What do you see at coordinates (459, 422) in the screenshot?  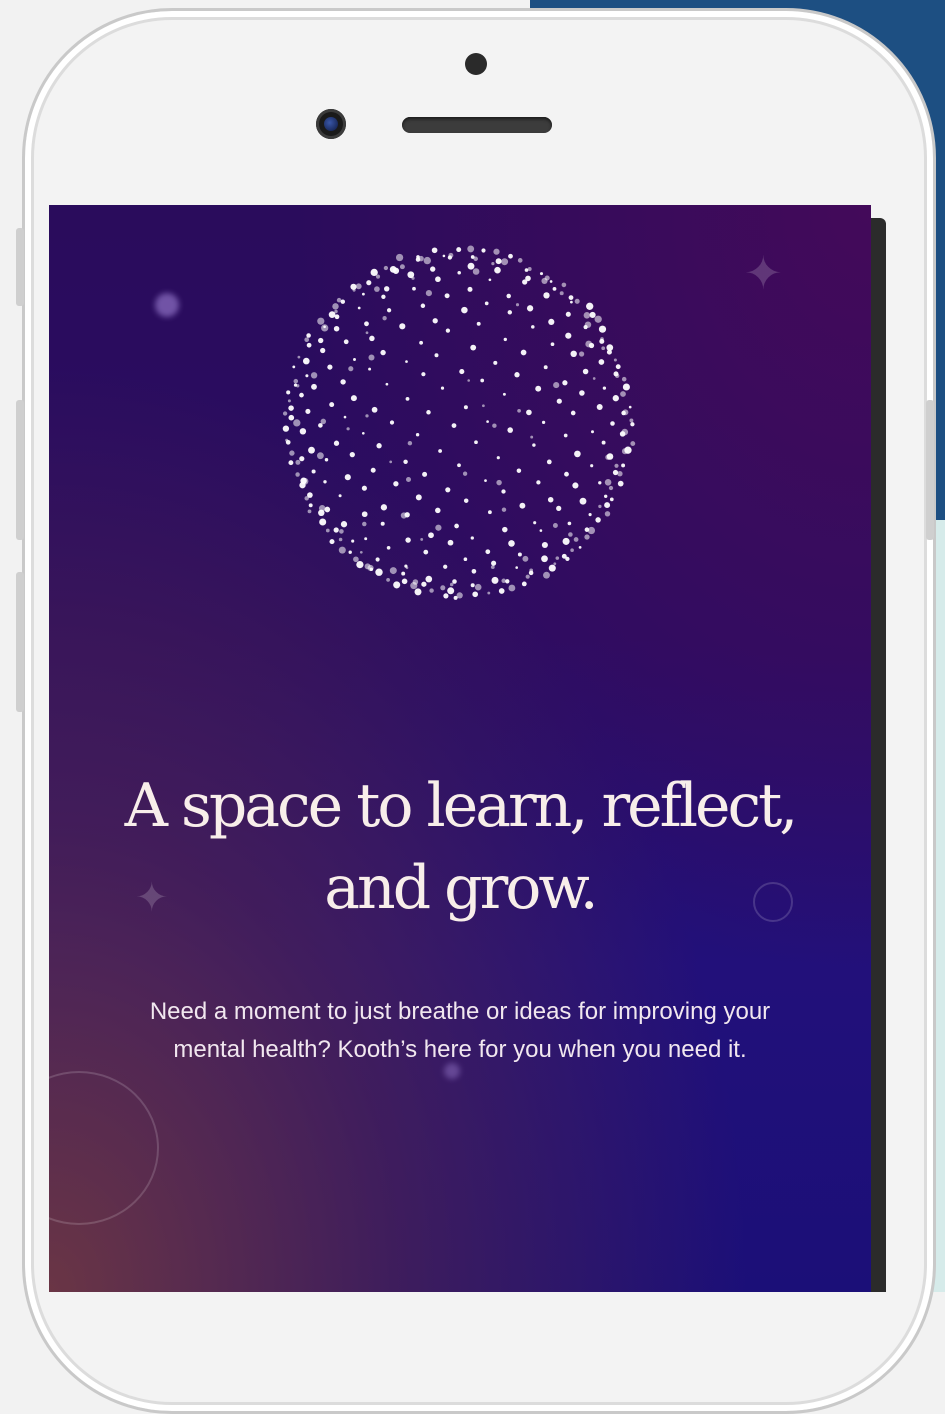 I see `particle-sphere-icon` at bounding box center [459, 422].